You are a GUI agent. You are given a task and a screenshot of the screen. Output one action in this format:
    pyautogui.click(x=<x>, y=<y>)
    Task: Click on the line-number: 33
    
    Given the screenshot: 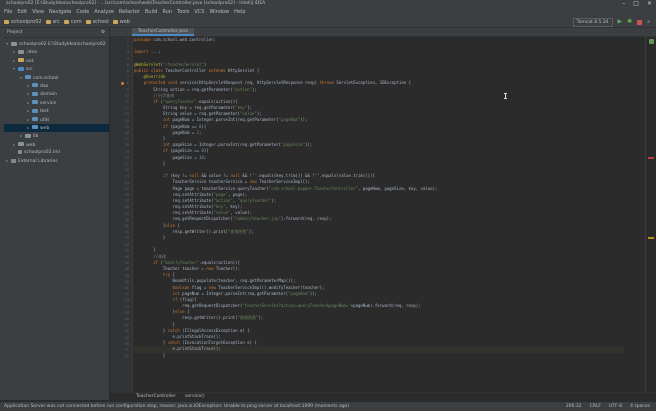 What is the action you would take?
    pyautogui.click(x=126, y=238)
    